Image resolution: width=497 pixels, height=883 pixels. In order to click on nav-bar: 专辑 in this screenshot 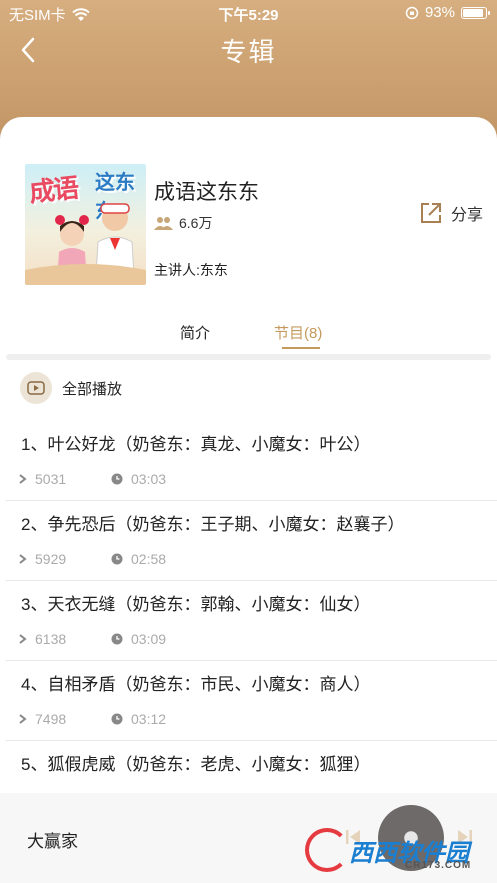, I will do `click(248, 51)`.